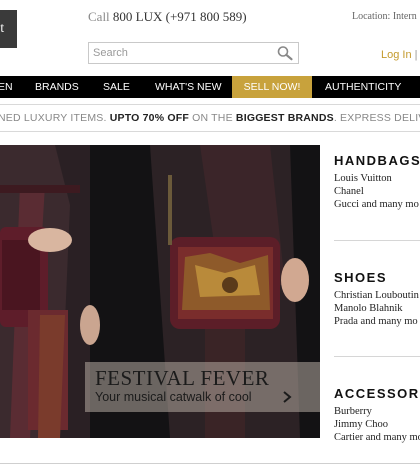 The width and height of the screenshot is (420, 470). Describe the element at coordinates (377, 160) in the screenshot. I see `category-title-handbags: HANDBAGS` at that location.